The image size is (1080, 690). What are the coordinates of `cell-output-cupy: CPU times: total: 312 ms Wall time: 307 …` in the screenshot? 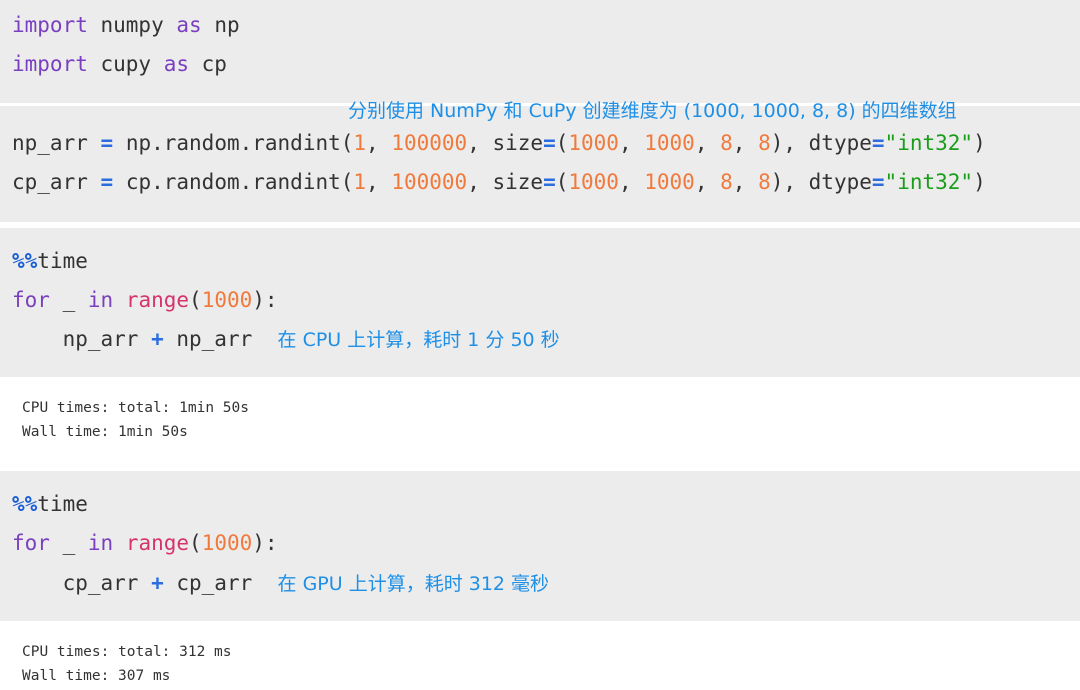 It's located at (540, 655).